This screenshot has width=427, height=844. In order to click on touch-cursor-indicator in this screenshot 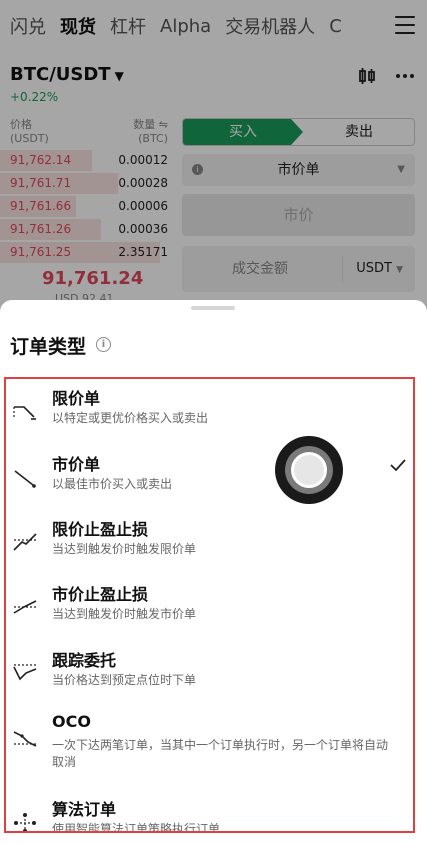, I will do `click(309, 470)`.